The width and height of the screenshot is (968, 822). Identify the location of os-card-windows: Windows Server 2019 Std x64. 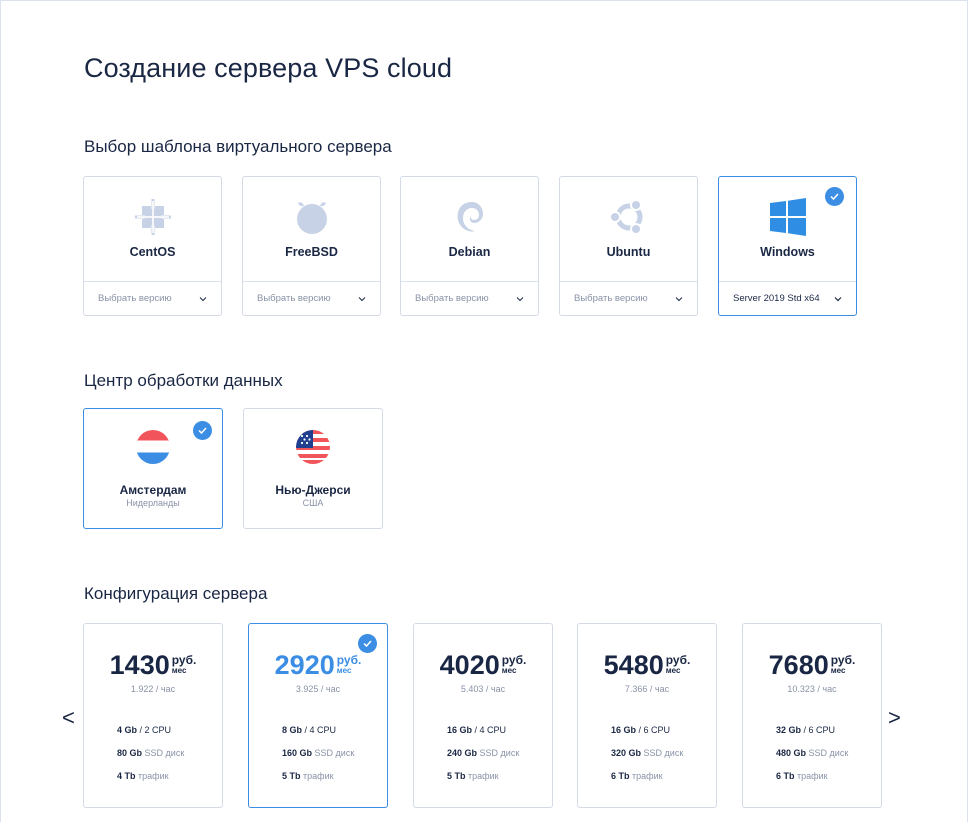
(787, 246).